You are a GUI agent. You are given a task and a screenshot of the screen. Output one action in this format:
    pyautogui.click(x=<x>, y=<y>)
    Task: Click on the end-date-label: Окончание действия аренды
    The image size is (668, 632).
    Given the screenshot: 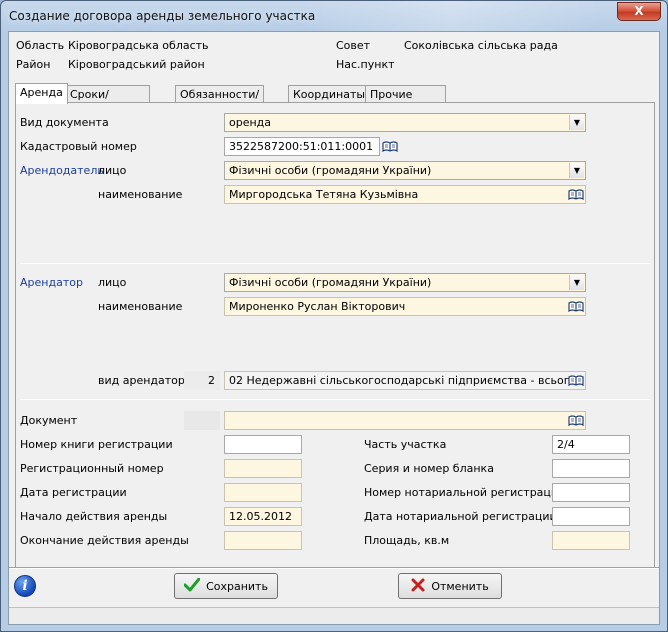 What is the action you would take?
    pyautogui.click(x=104, y=540)
    